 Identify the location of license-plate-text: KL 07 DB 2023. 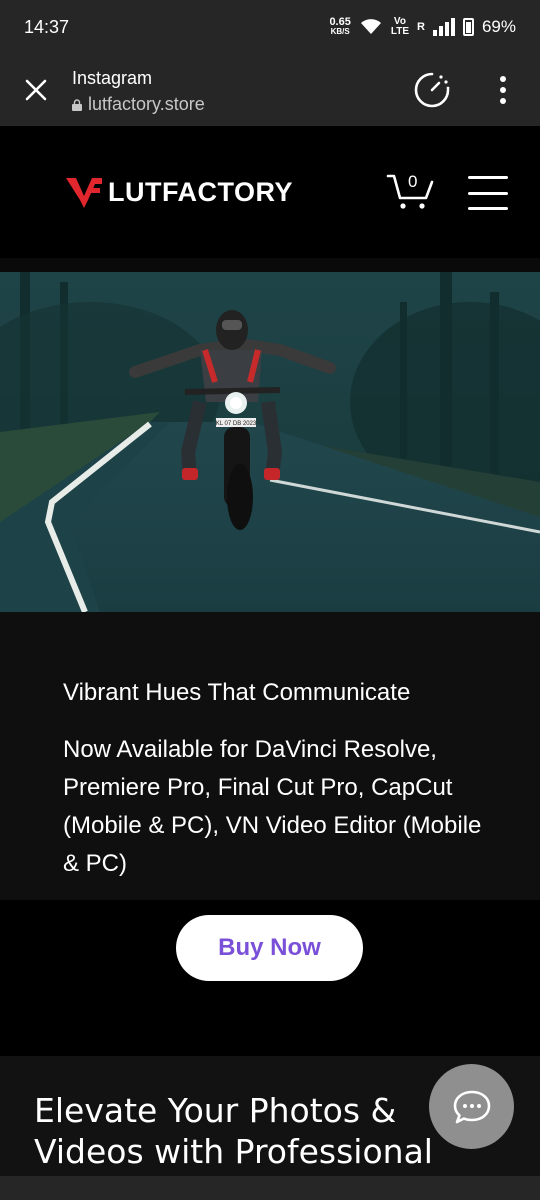
(236, 424).